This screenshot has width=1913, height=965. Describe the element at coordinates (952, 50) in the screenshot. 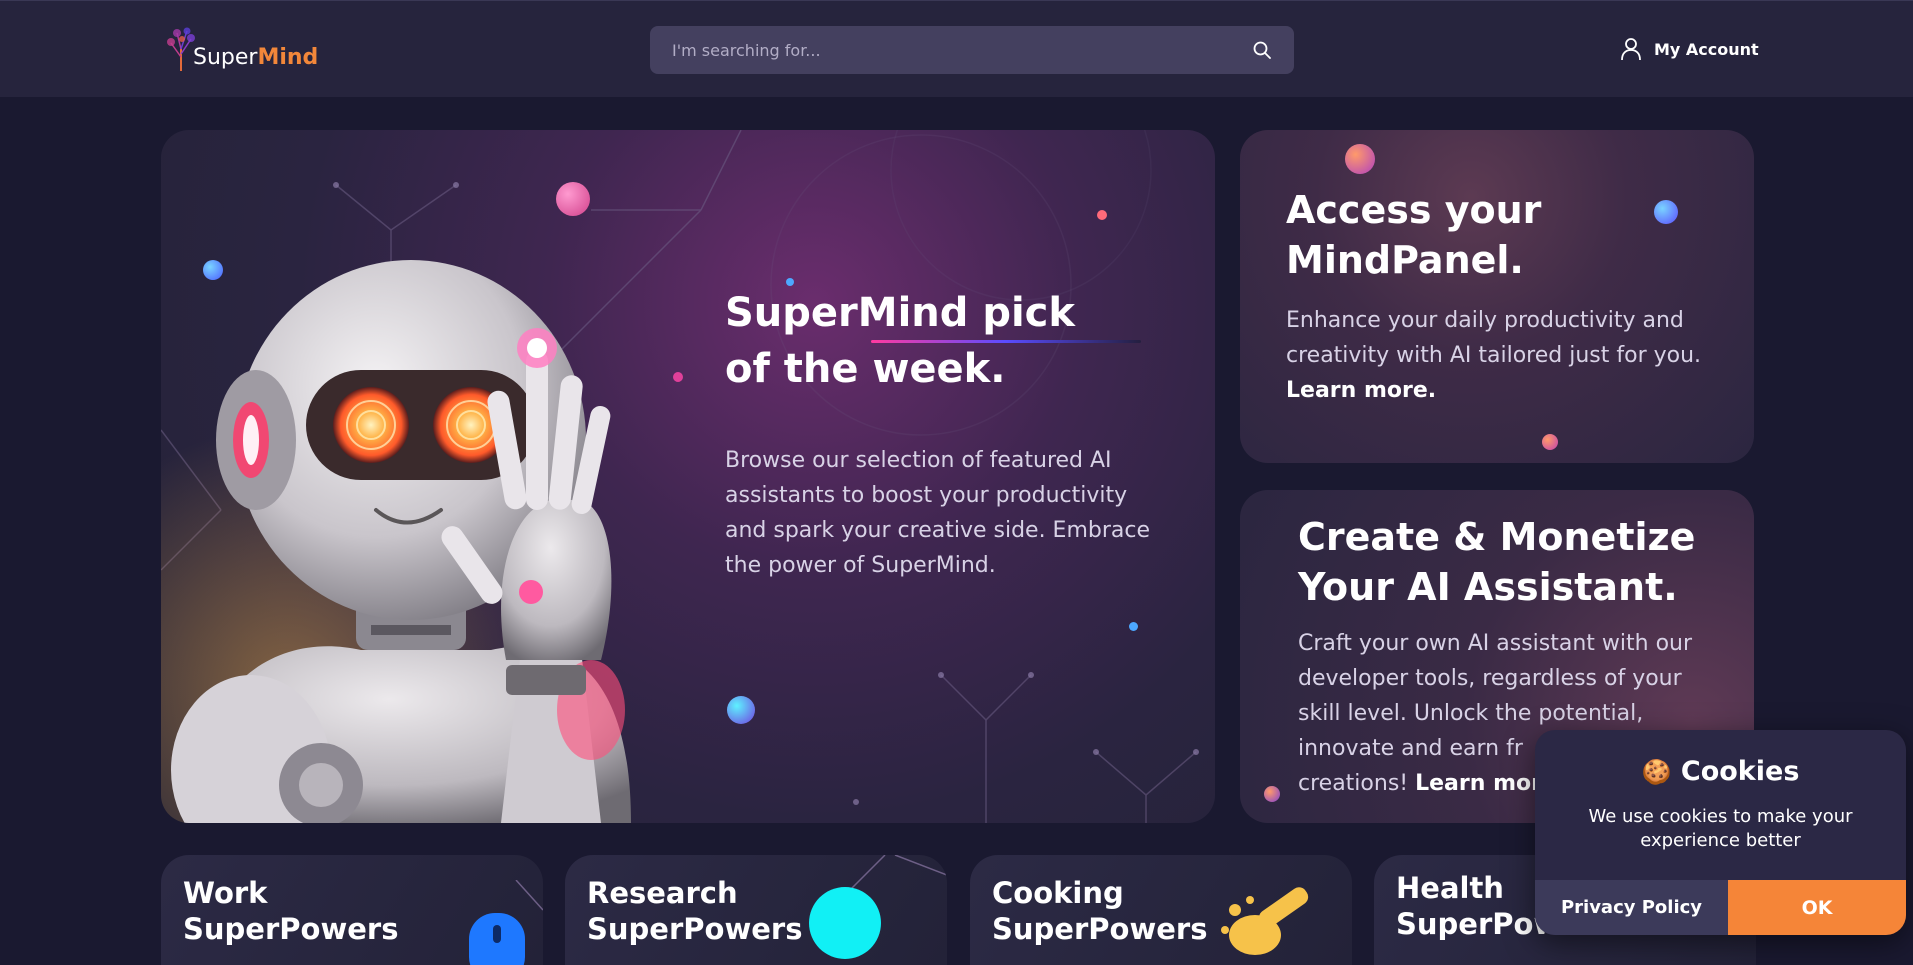

I see `search-input` at that location.